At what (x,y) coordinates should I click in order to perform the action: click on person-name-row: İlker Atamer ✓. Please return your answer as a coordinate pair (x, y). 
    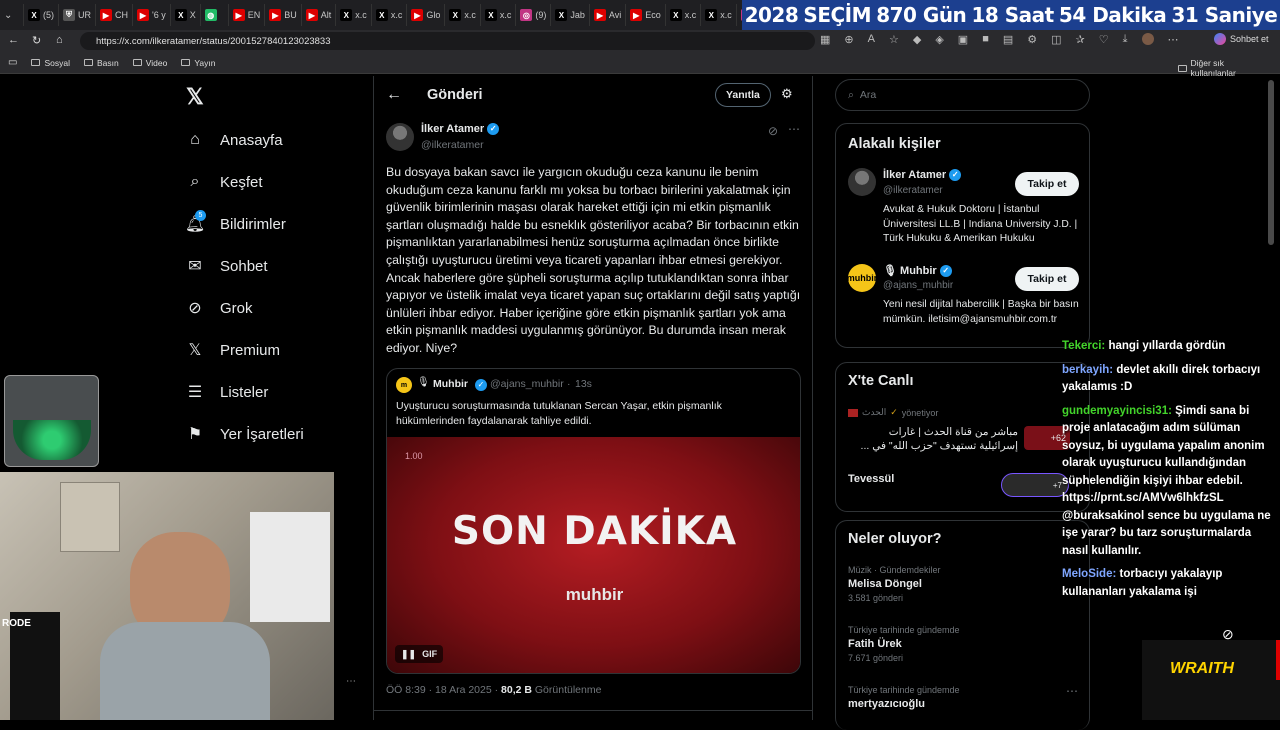
    Looking at the image, I should click on (922, 175).